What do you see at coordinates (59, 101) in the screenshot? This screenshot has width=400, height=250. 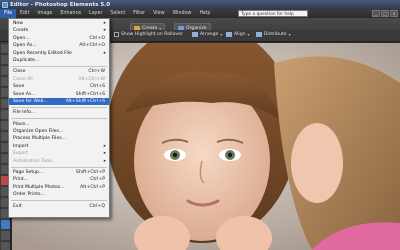 I see `menu-item-save-for-web: Save for Web... Alt+Shift+Ctrl+S` at bounding box center [59, 101].